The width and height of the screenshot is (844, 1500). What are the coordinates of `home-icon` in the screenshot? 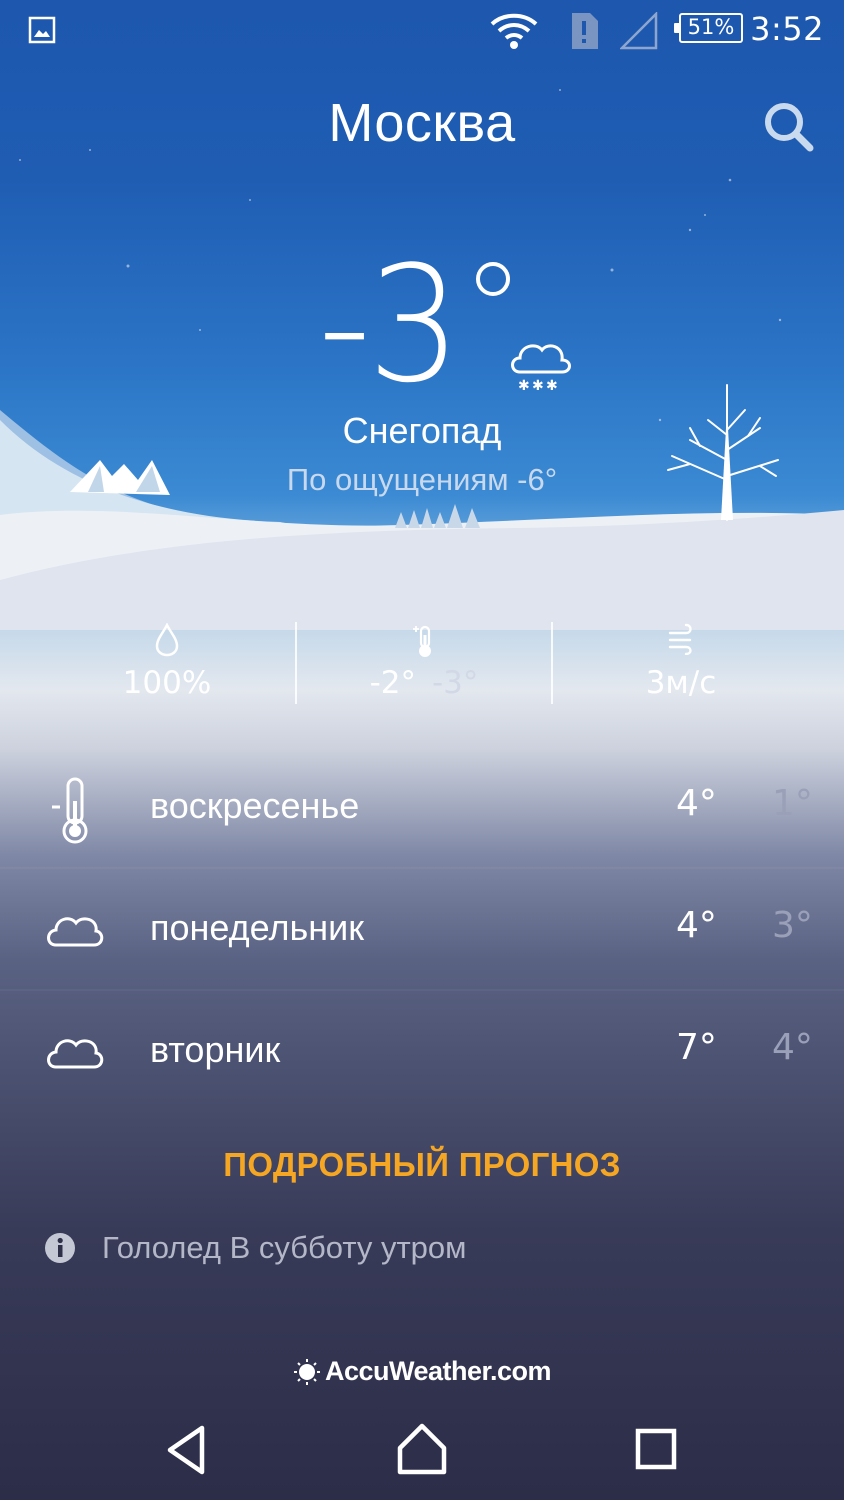 It's located at (422, 1450).